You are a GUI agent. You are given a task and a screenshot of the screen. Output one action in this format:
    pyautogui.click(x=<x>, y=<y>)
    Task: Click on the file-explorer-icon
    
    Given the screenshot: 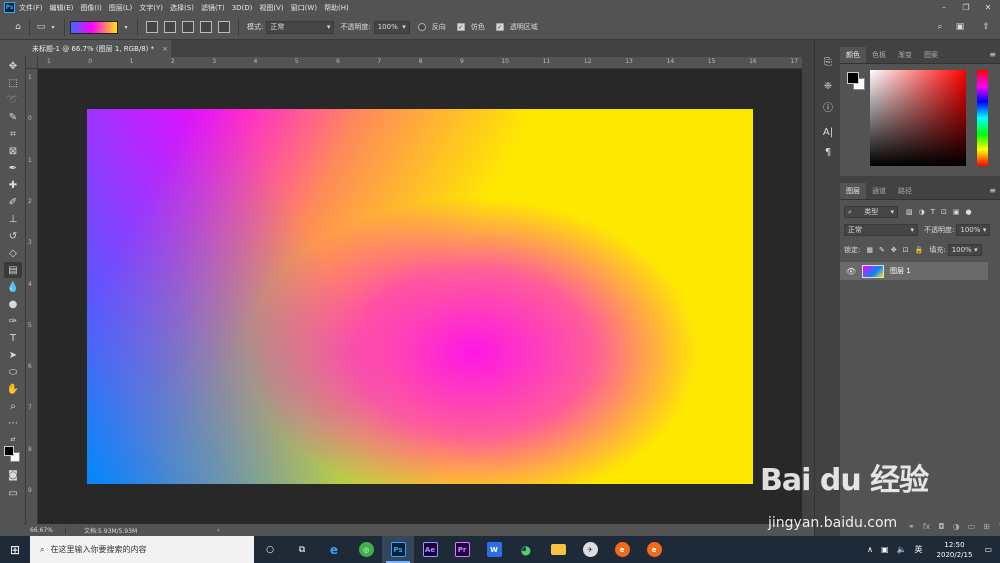 What is the action you would take?
    pyautogui.click(x=558, y=549)
    